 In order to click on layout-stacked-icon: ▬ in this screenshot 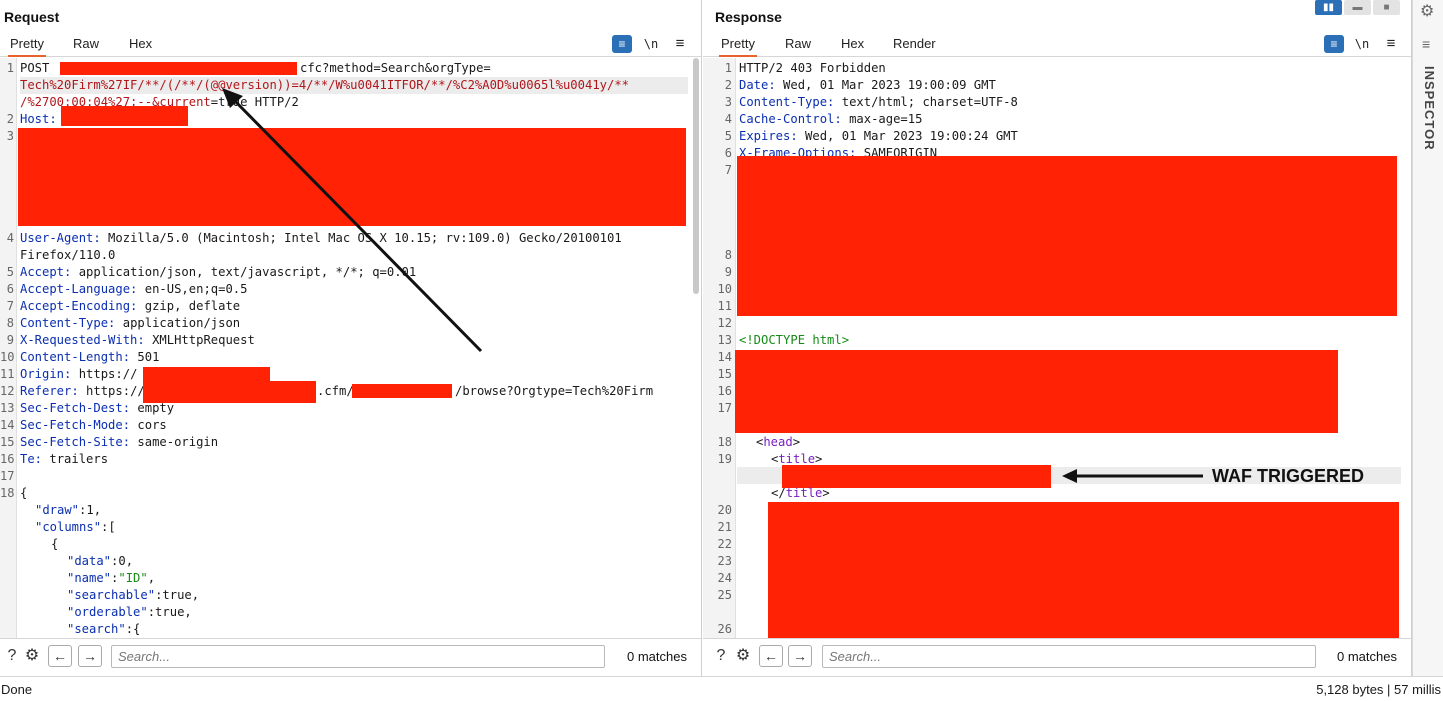, I will do `click(1357, 7)`.